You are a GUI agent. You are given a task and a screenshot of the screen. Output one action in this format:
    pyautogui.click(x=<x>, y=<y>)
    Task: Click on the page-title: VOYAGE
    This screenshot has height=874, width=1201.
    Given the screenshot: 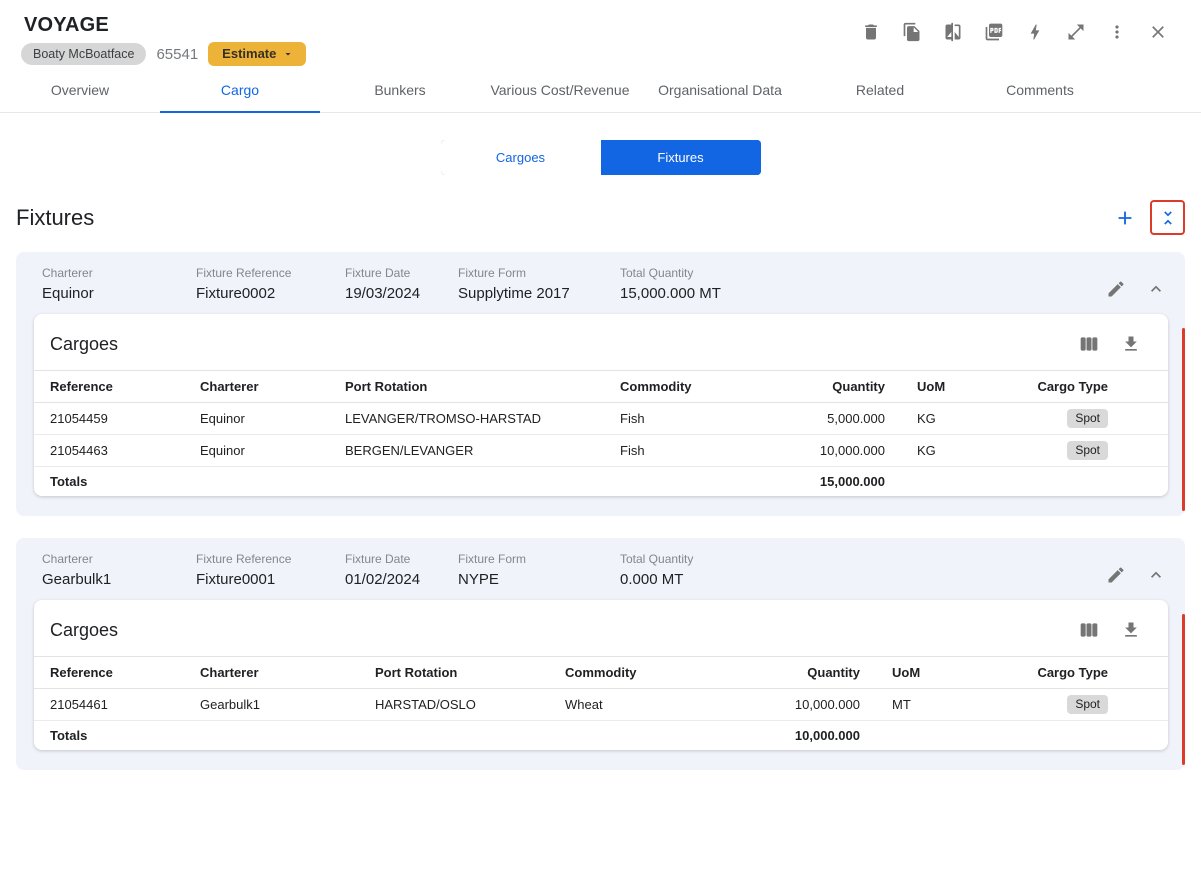 What is the action you would take?
    pyautogui.click(x=66, y=25)
    